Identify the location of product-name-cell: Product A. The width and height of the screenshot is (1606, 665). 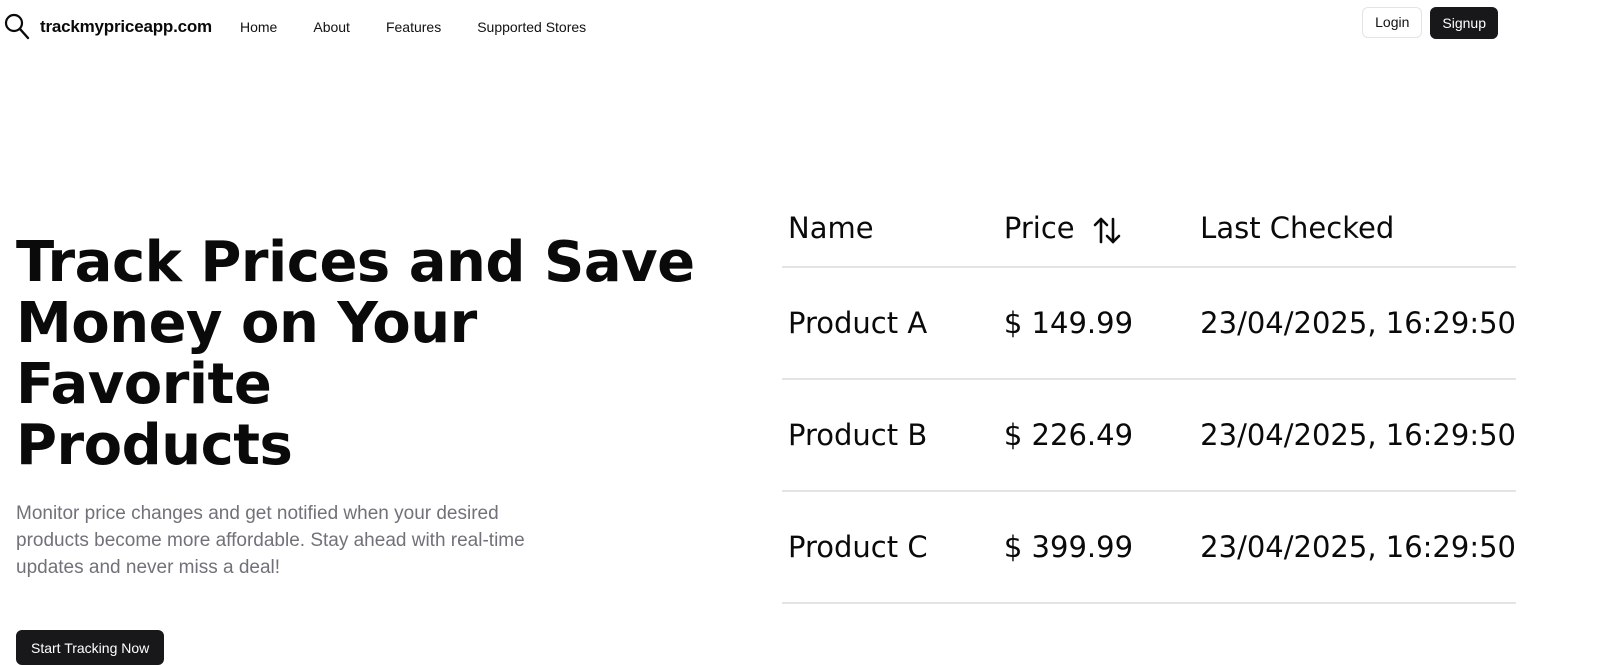
(890, 323).